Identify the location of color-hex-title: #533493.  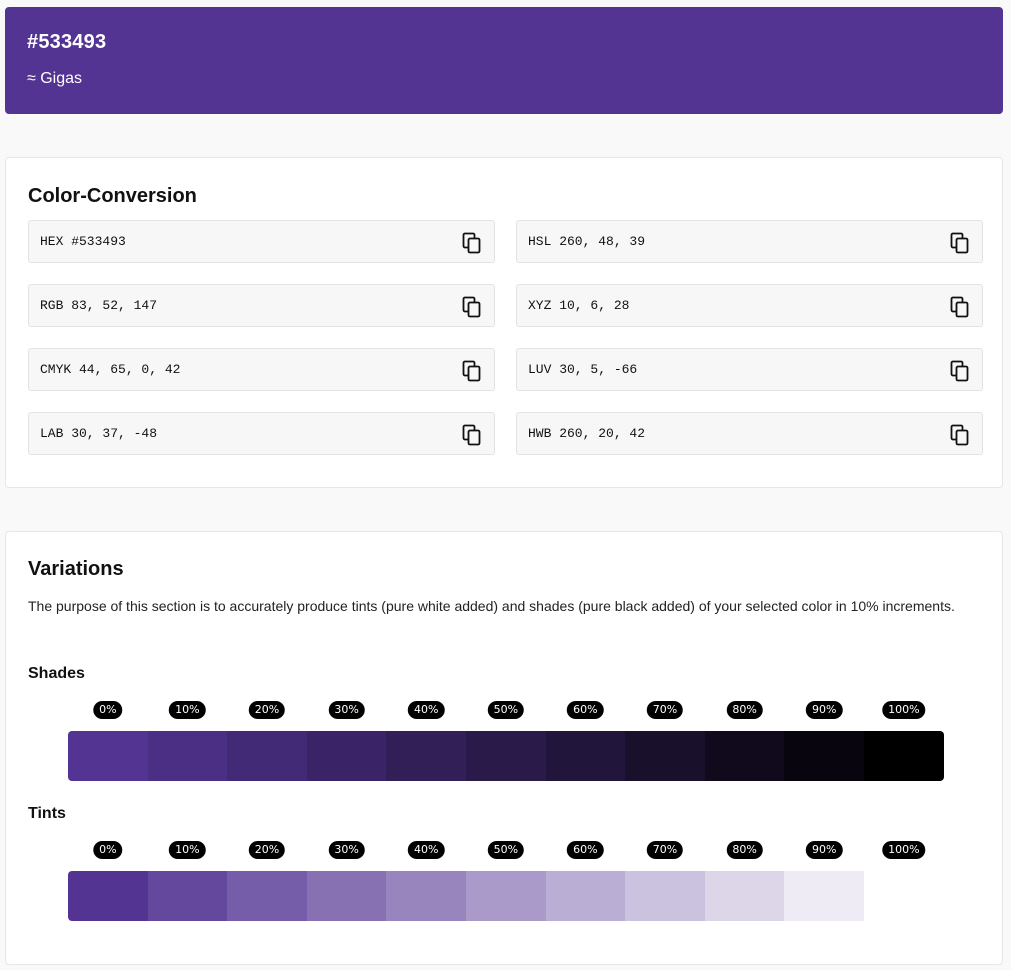
(67, 42).